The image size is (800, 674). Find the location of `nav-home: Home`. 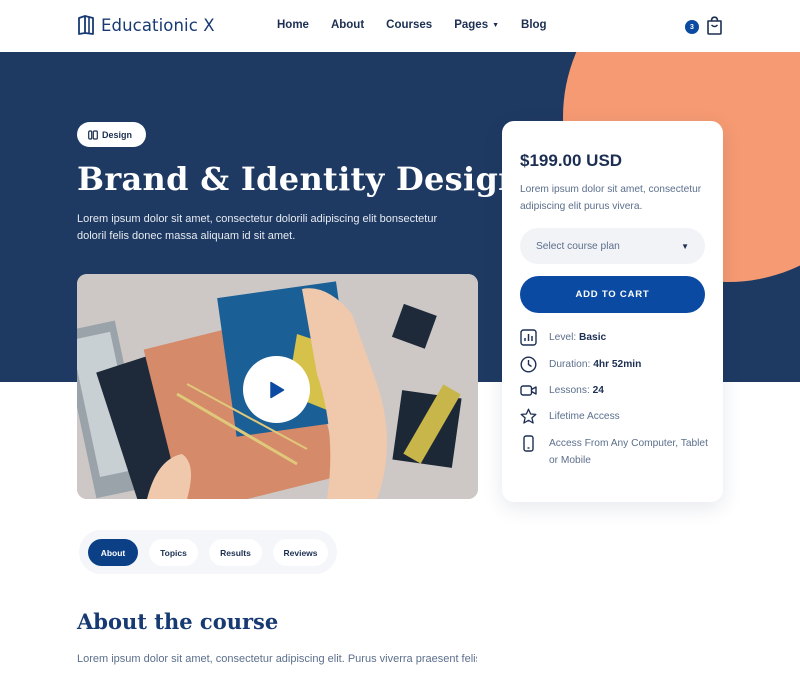

nav-home: Home is located at coordinates (293, 25).